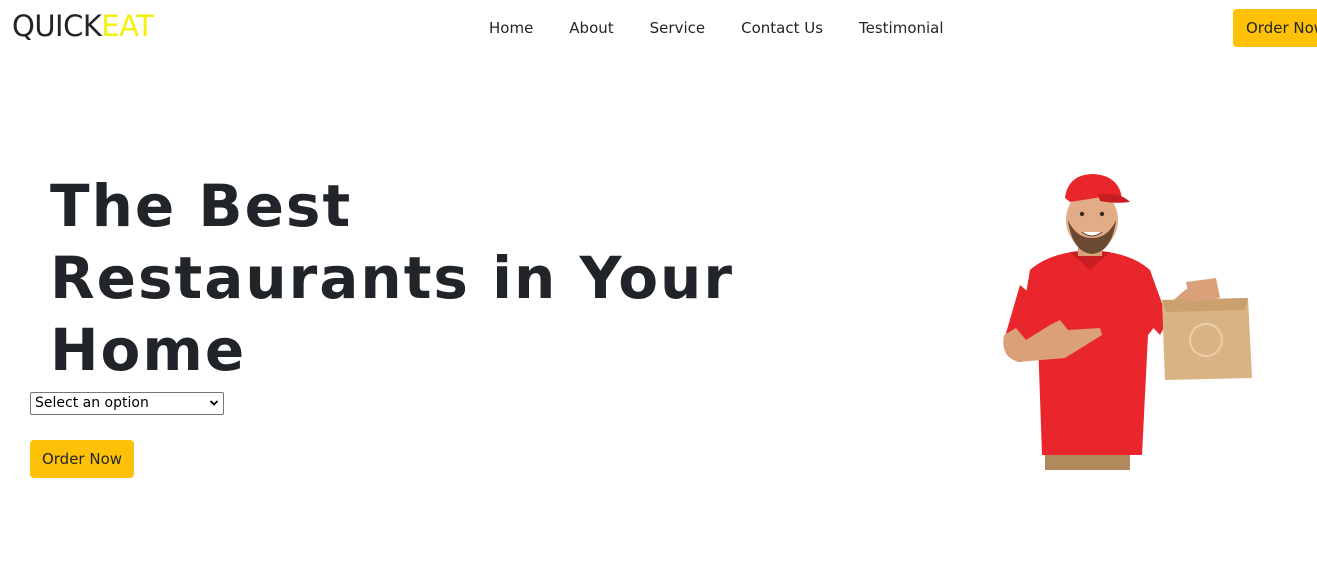  I want to click on brand-logo-eat: EAT, so click(127, 26).